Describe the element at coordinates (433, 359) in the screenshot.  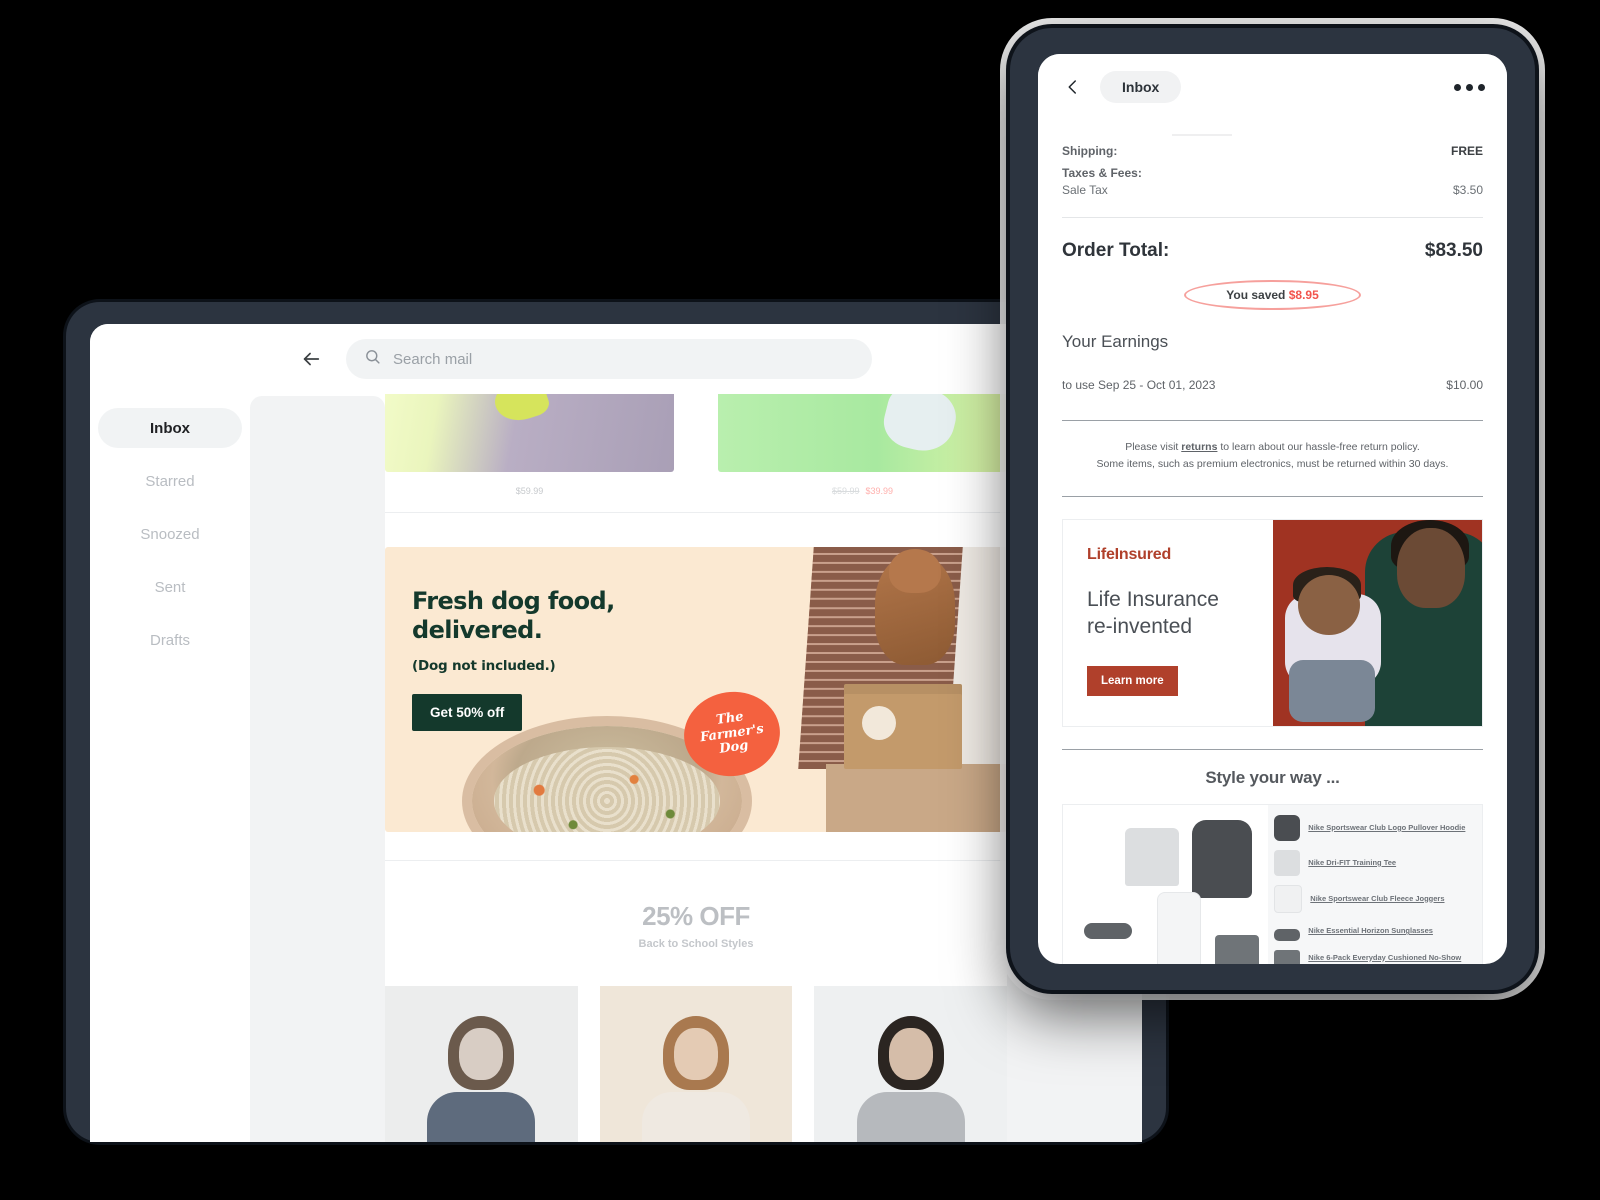
I see `search-placeholder: Search mail` at that location.